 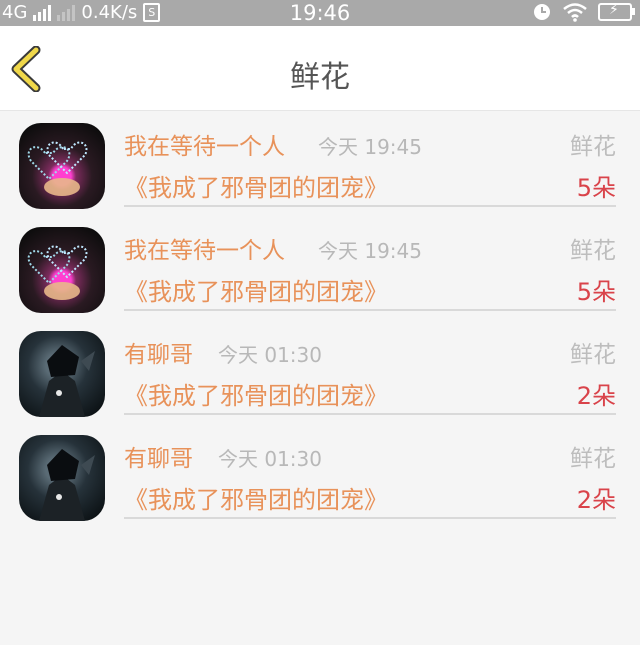 What do you see at coordinates (320, 77) in the screenshot?
I see `page-title: 鲜花` at bounding box center [320, 77].